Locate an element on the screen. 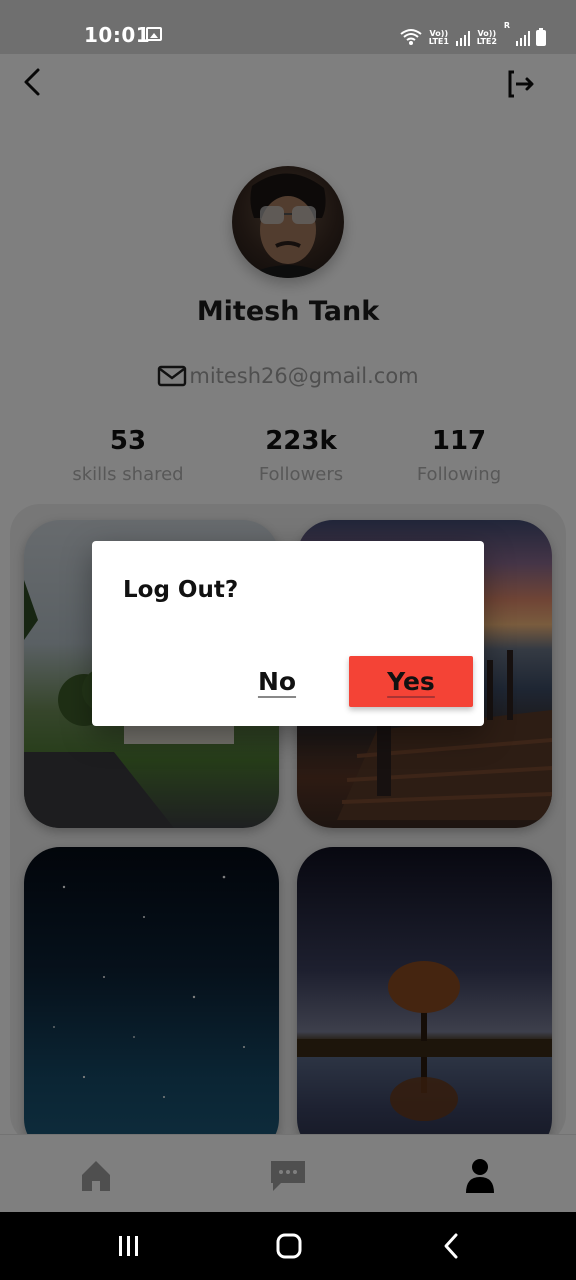  wifi-icon is located at coordinates (411, 37).